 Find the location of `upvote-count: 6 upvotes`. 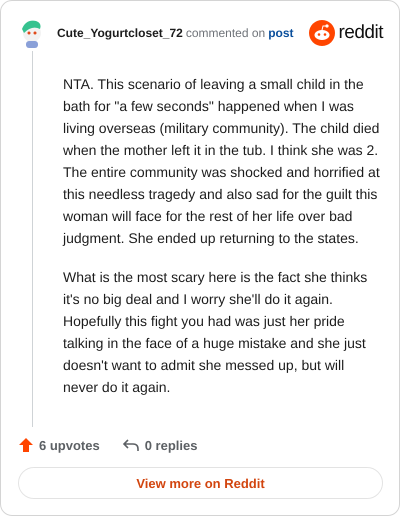

upvote-count: 6 upvotes is located at coordinates (69, 445).